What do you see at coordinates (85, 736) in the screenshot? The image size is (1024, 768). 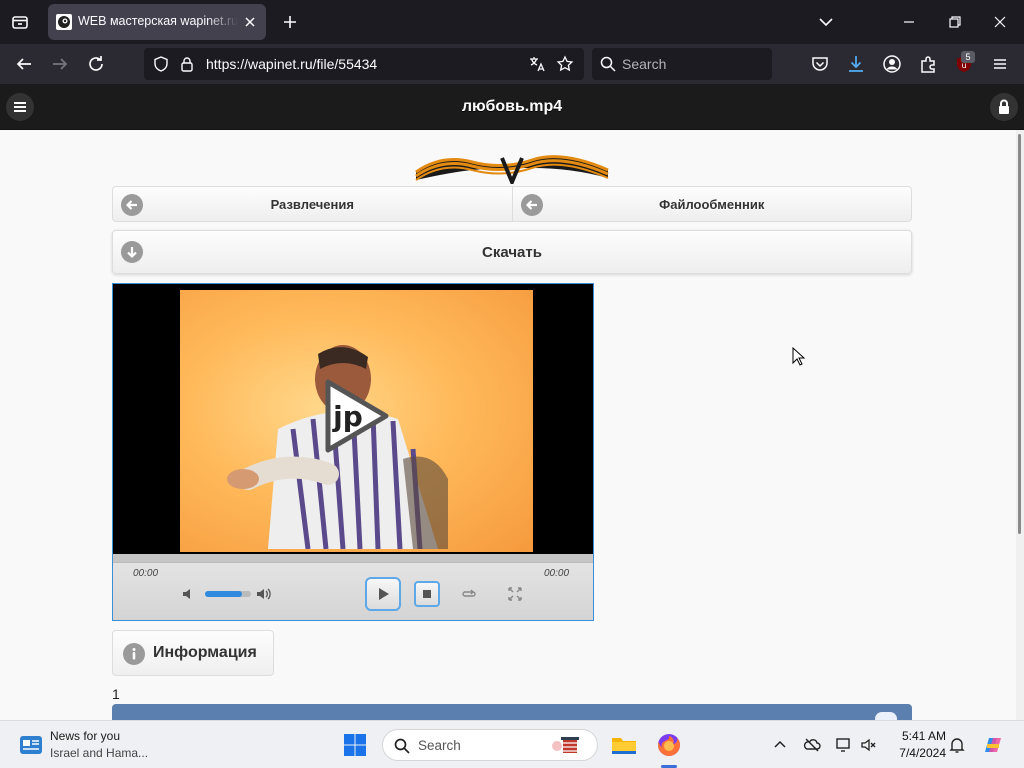 I see `news-title: News for you` at bounding box center [85, 736].